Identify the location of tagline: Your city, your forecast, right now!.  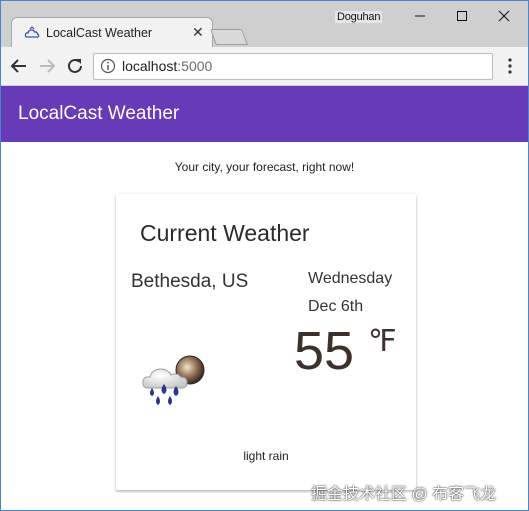
(264, 167).